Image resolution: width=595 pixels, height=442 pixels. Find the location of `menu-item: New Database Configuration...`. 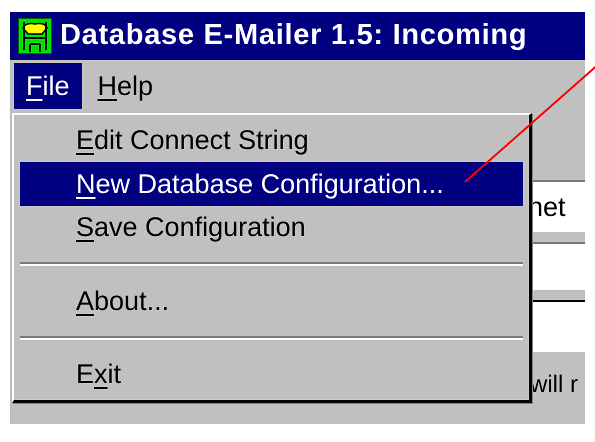

menu-item: New Database Configuration... is located at coordinates (271, 184).